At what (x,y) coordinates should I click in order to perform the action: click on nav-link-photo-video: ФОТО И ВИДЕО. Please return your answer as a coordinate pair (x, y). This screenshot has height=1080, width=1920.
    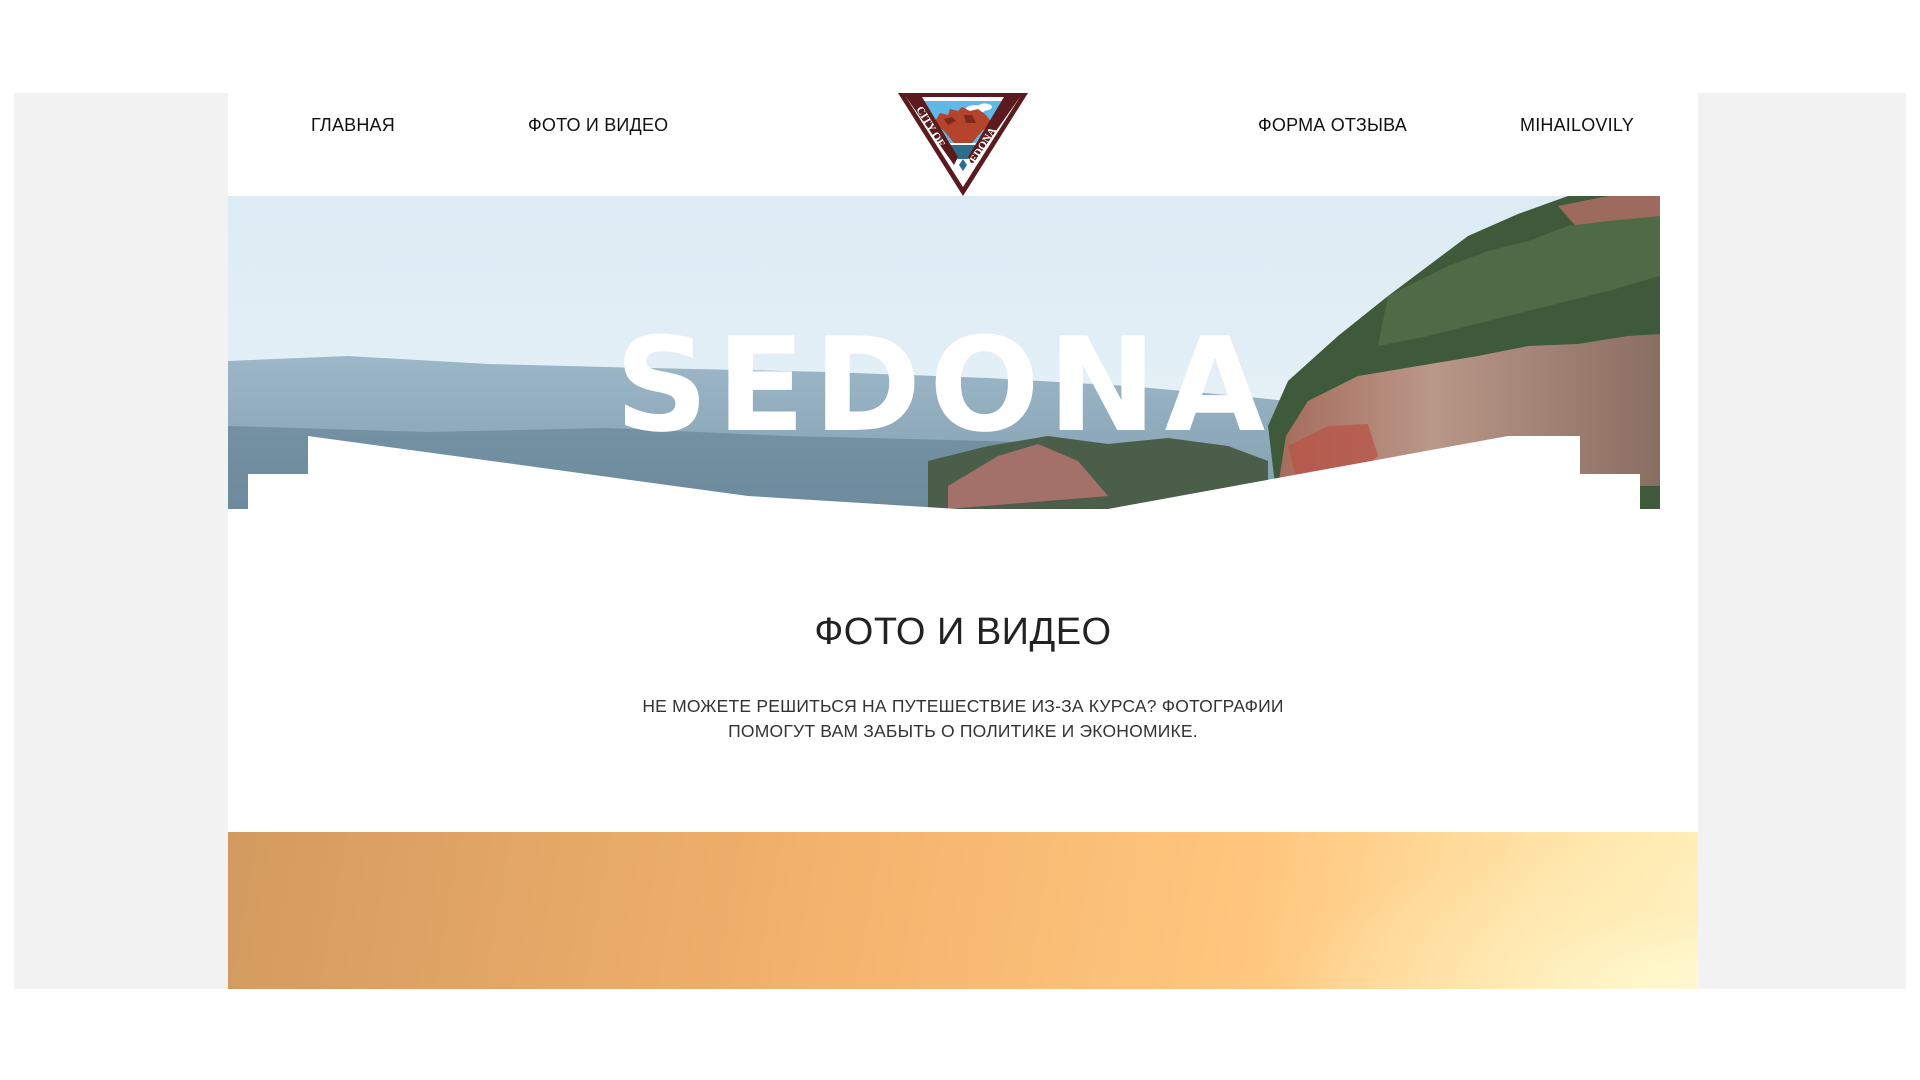
    Looking at the image, I should click on (598, 125).